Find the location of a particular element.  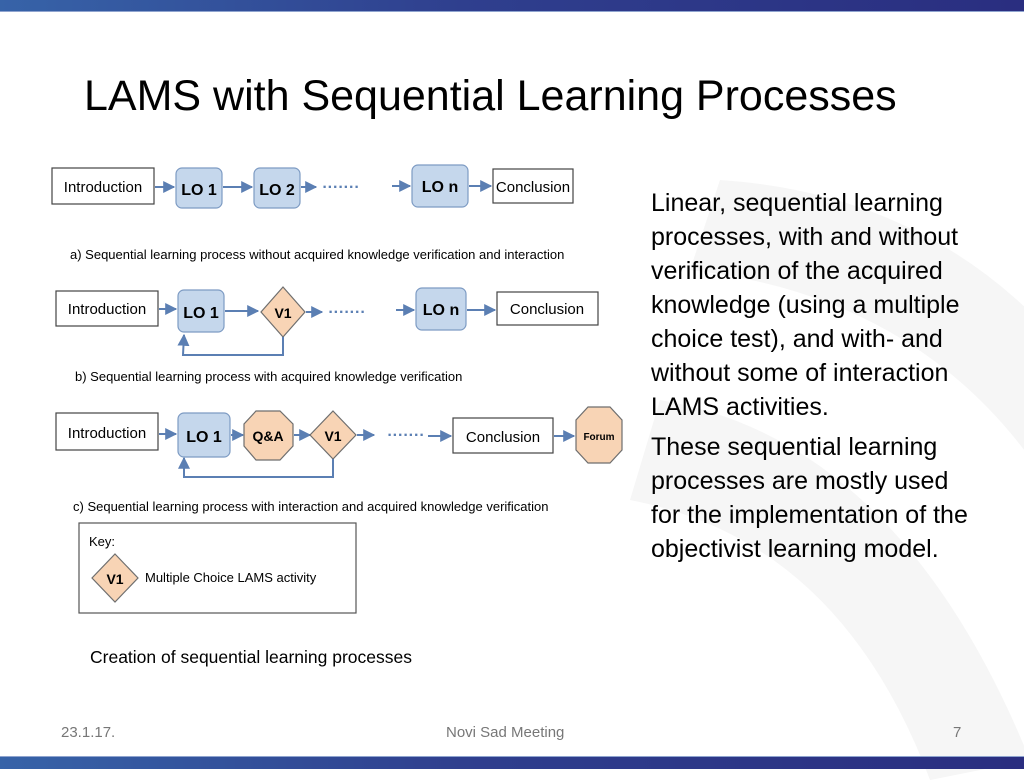

svg-text: LO 2 is located at coordinates (277, 190).